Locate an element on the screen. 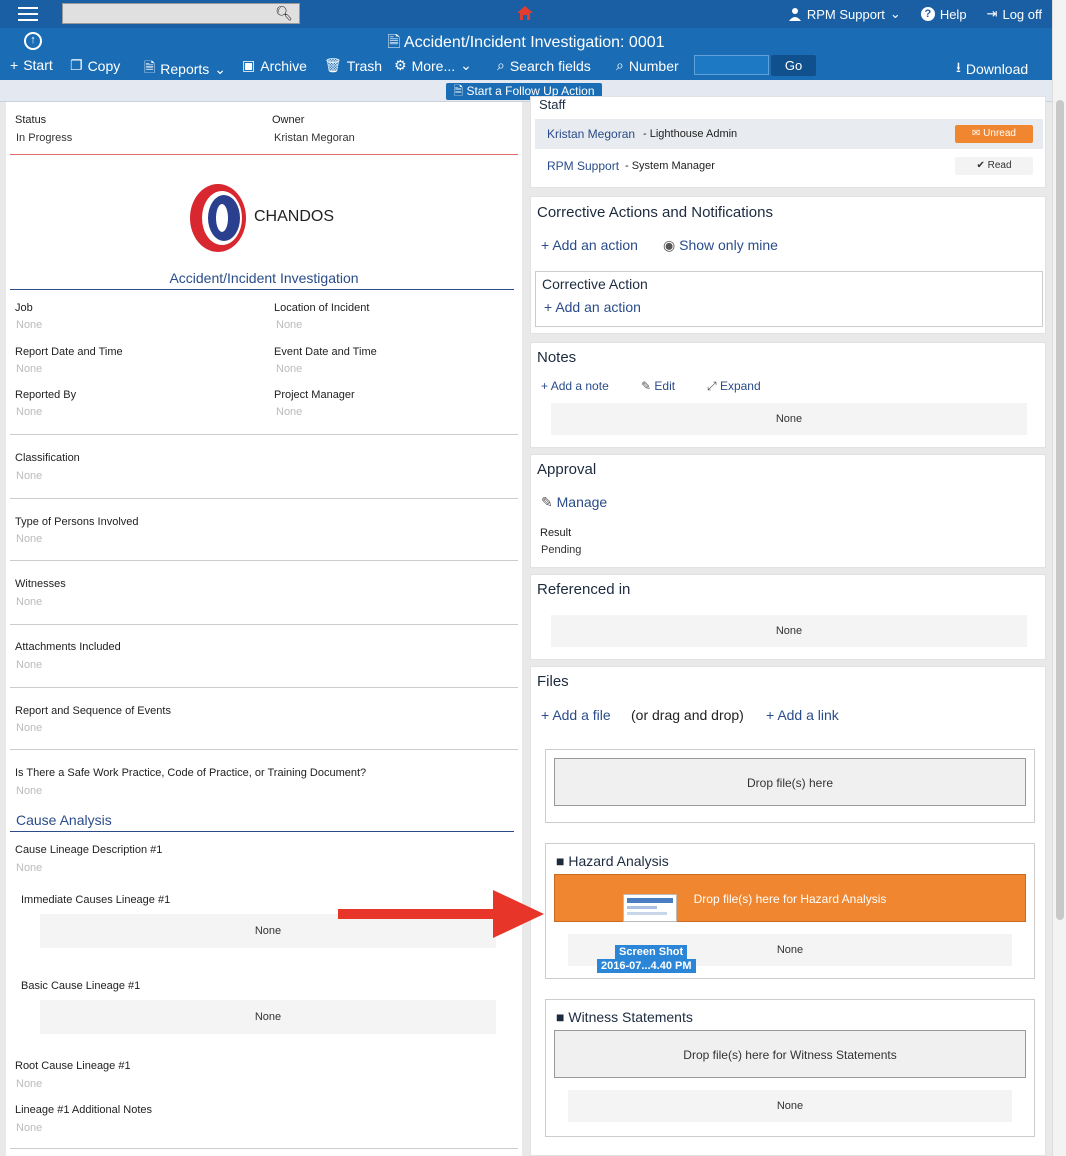 The image size is (1066, 1156). eye-icon: ◉ is located at coordinates (669, 245).